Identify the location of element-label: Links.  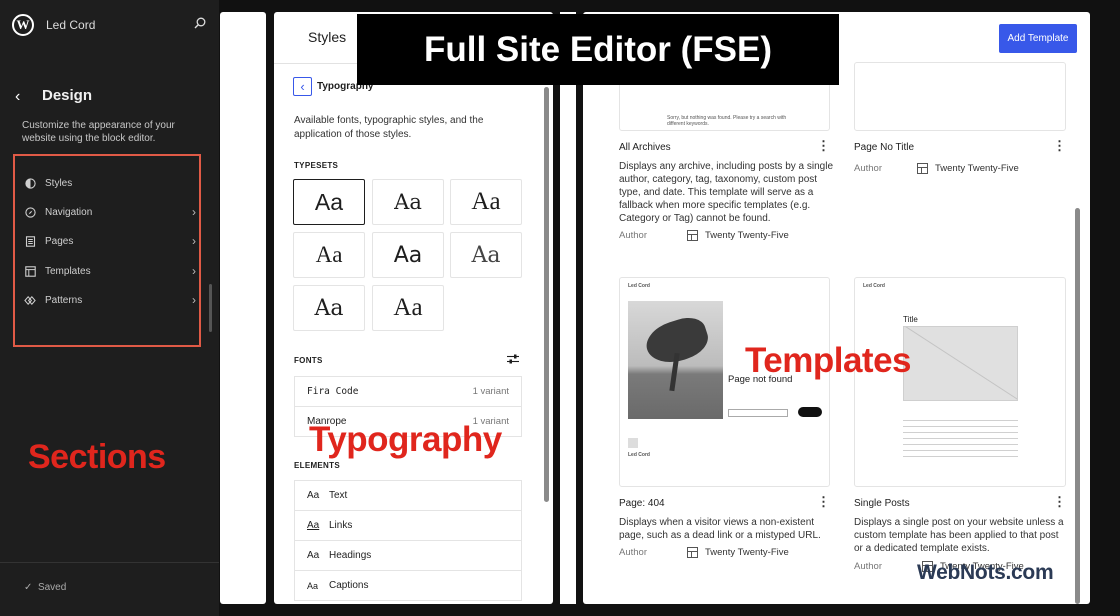
(341, 525).